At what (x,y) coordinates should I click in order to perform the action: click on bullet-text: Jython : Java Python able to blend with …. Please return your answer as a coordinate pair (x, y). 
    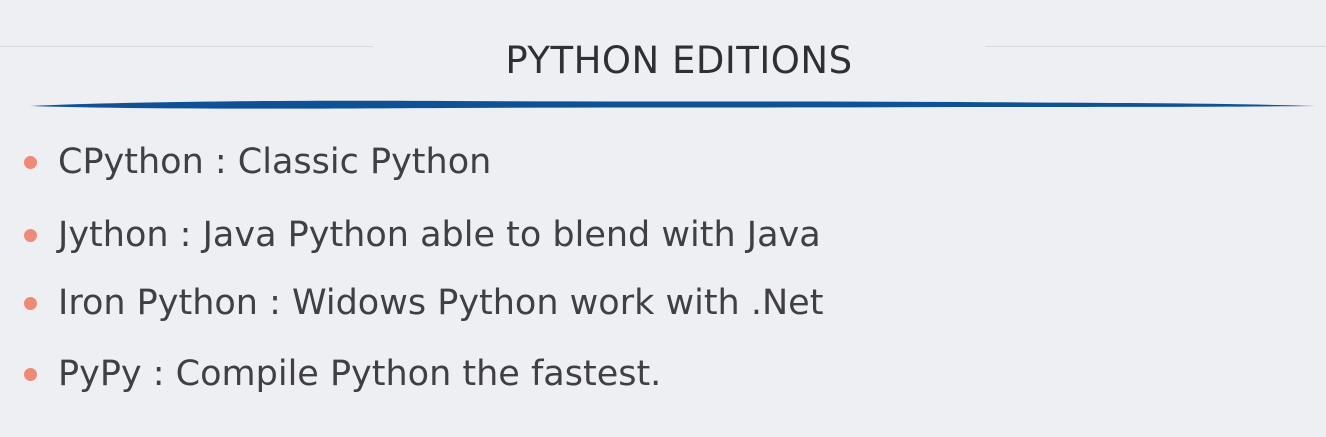
    Looking at the image, I should click on (439, 235).